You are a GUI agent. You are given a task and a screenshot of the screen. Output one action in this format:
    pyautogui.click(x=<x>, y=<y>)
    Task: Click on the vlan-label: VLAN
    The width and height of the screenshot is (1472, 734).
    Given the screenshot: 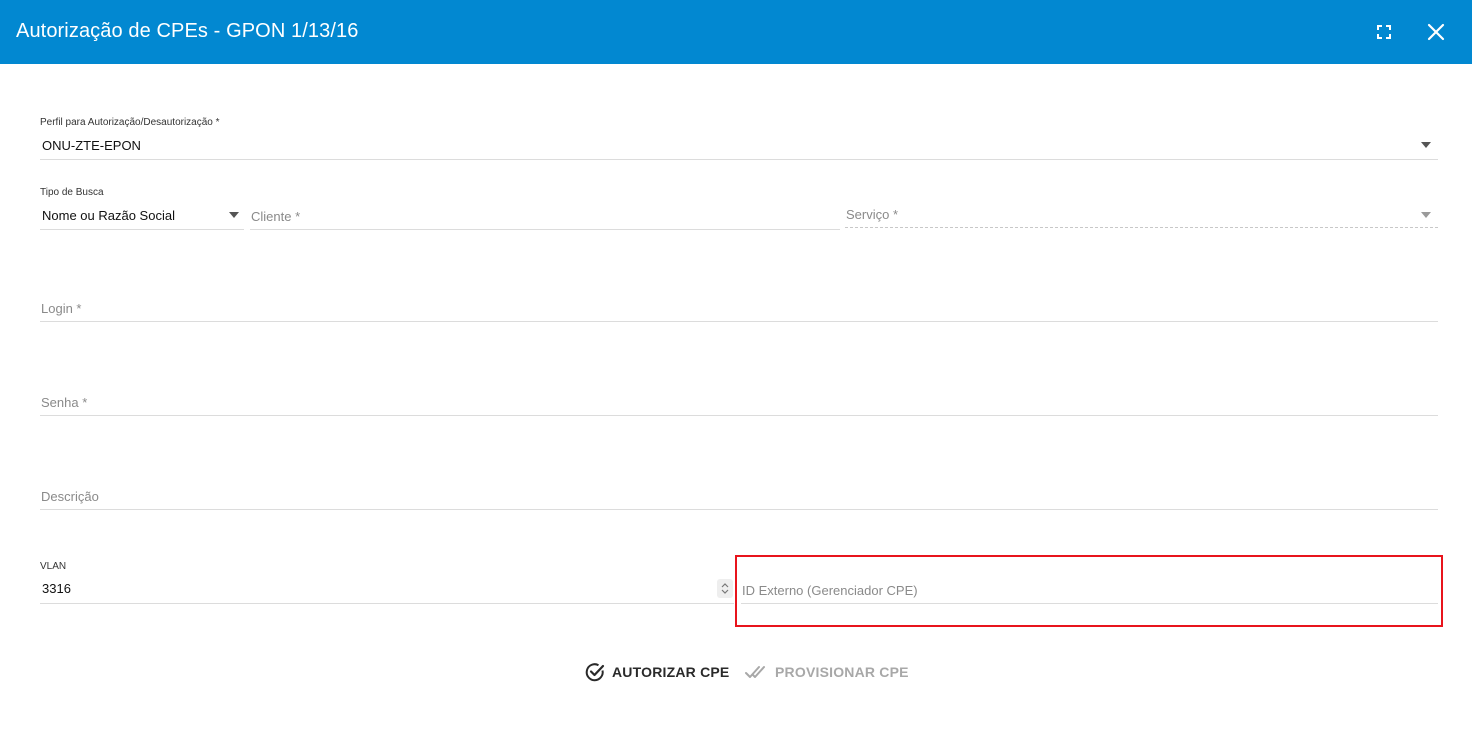 What is the action you would take?
    pyautogui.click(x=53, y=566)
    